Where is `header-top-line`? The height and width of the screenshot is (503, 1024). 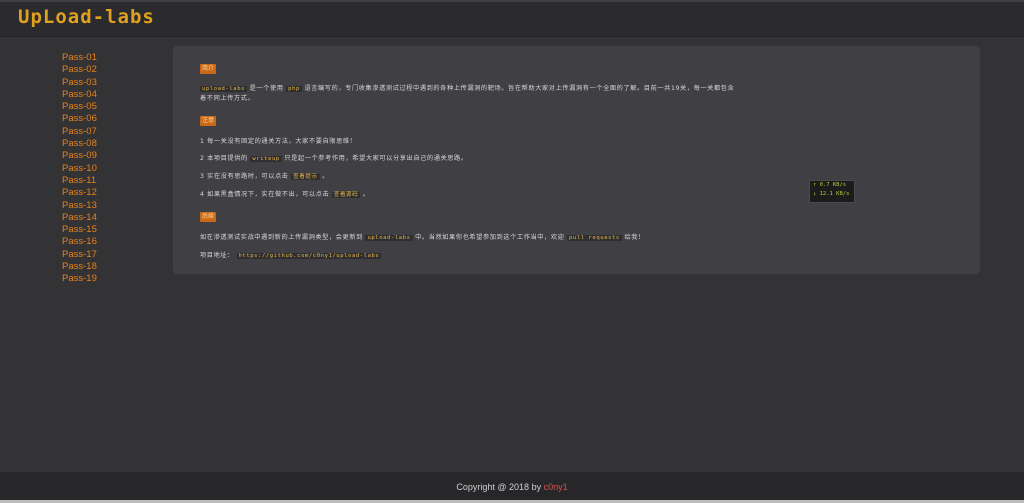 header-top-line is located at coordinates (512, 1).